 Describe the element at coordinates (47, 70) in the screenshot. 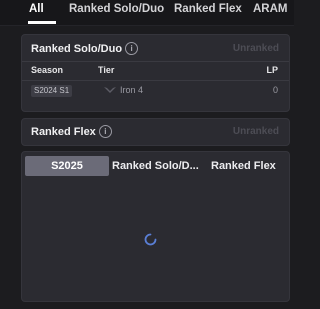

I see `column-season: Season` at that location.